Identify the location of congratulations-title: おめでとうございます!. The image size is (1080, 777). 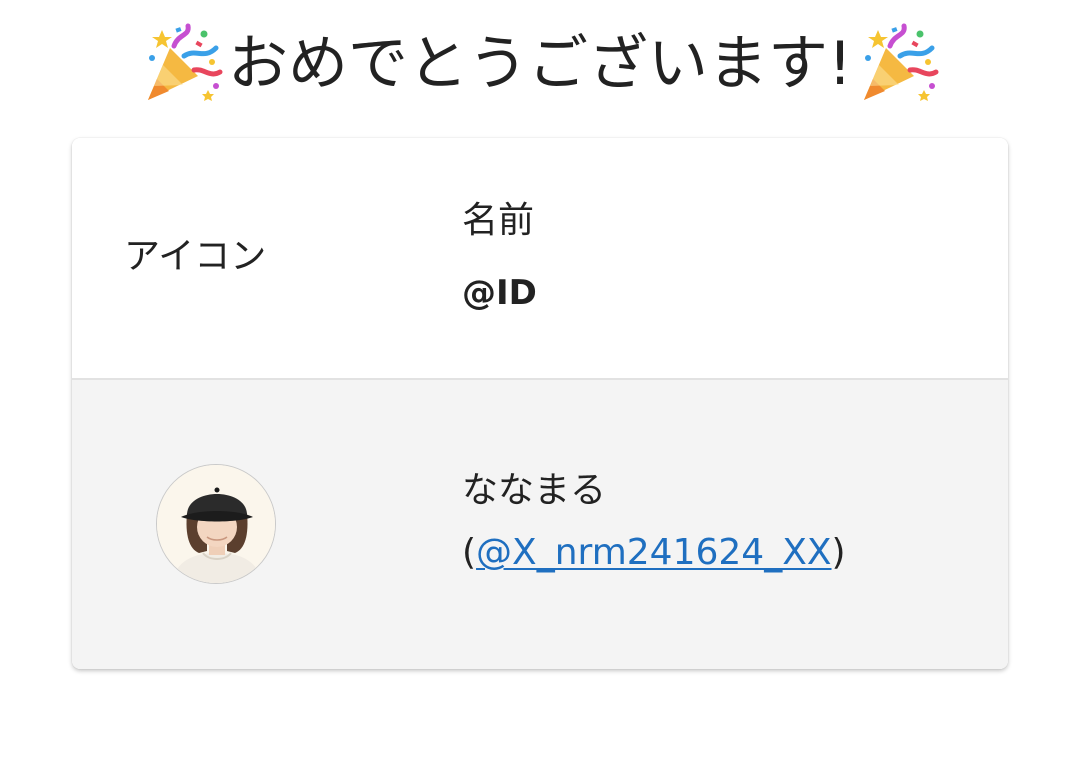
(540, 64).